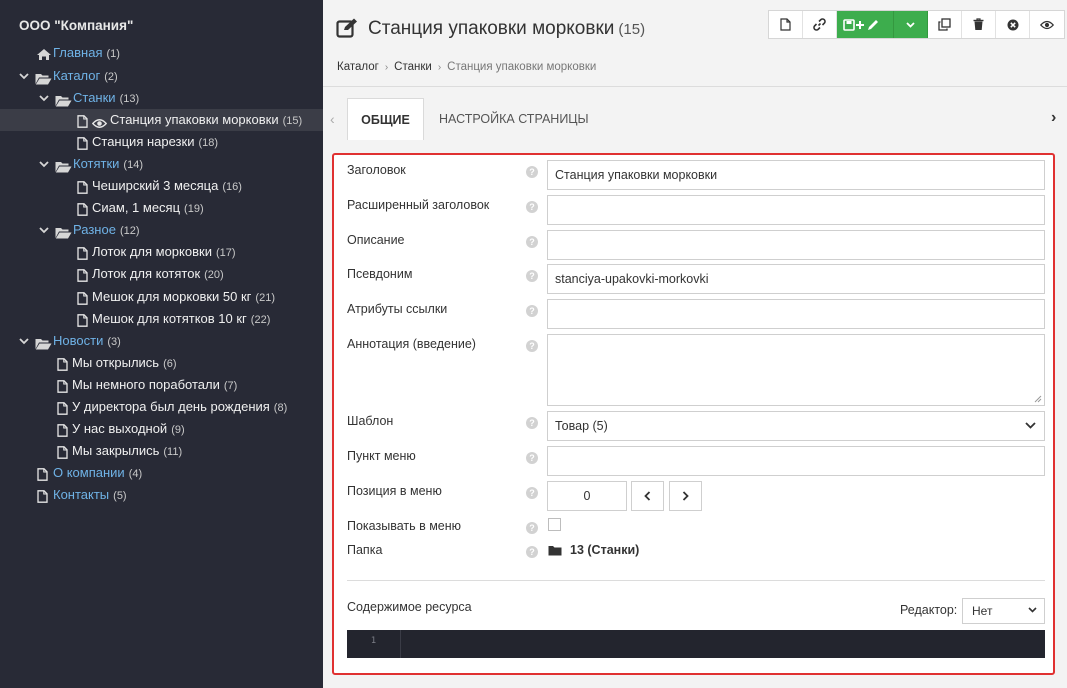 This screenshot has height=688, width=1067. What do you see at coordinates (161, 297) in the screenshot?
I see `tree-item: Мешок для морковки 50 кг (21)` at bounding box center [161, 297].